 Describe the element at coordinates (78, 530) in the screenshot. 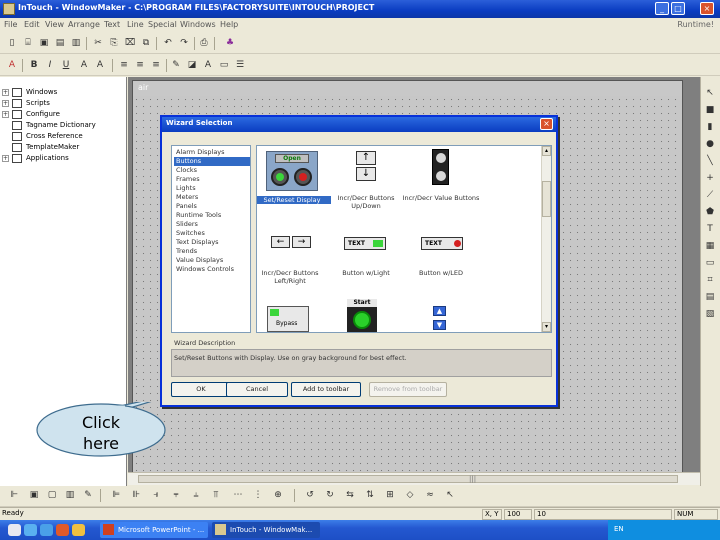

I see `media-player-icon` at that location.